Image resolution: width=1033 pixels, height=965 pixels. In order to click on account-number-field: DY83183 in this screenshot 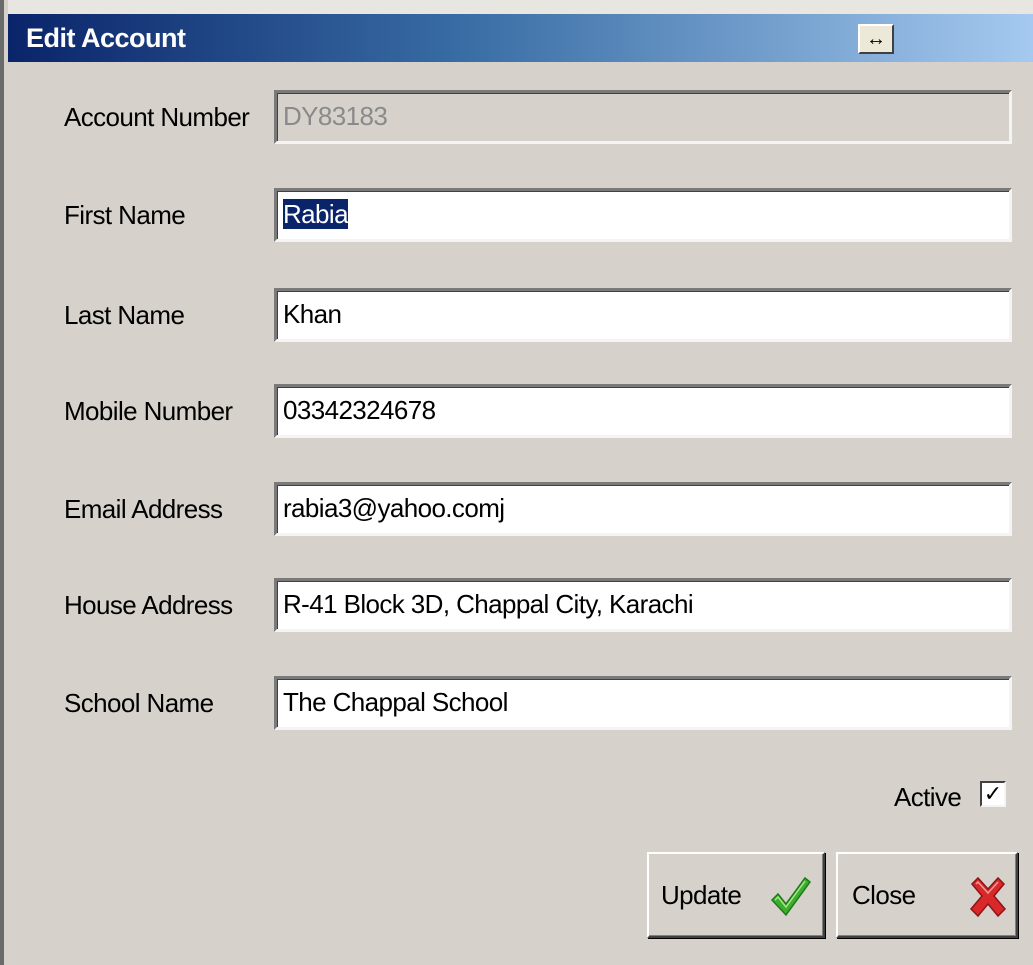, I will do `click(643, 117)`.